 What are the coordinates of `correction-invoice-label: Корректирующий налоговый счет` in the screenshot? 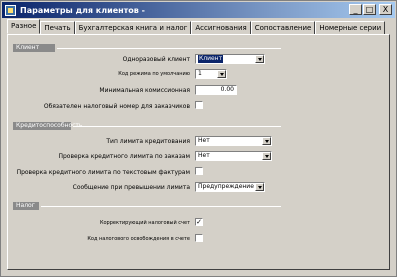 It's located at (144, 223).